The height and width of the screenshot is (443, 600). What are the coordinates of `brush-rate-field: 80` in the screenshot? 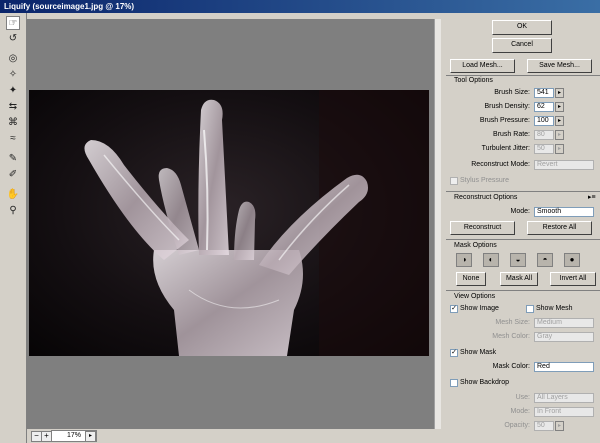 It's located at (544, 135).